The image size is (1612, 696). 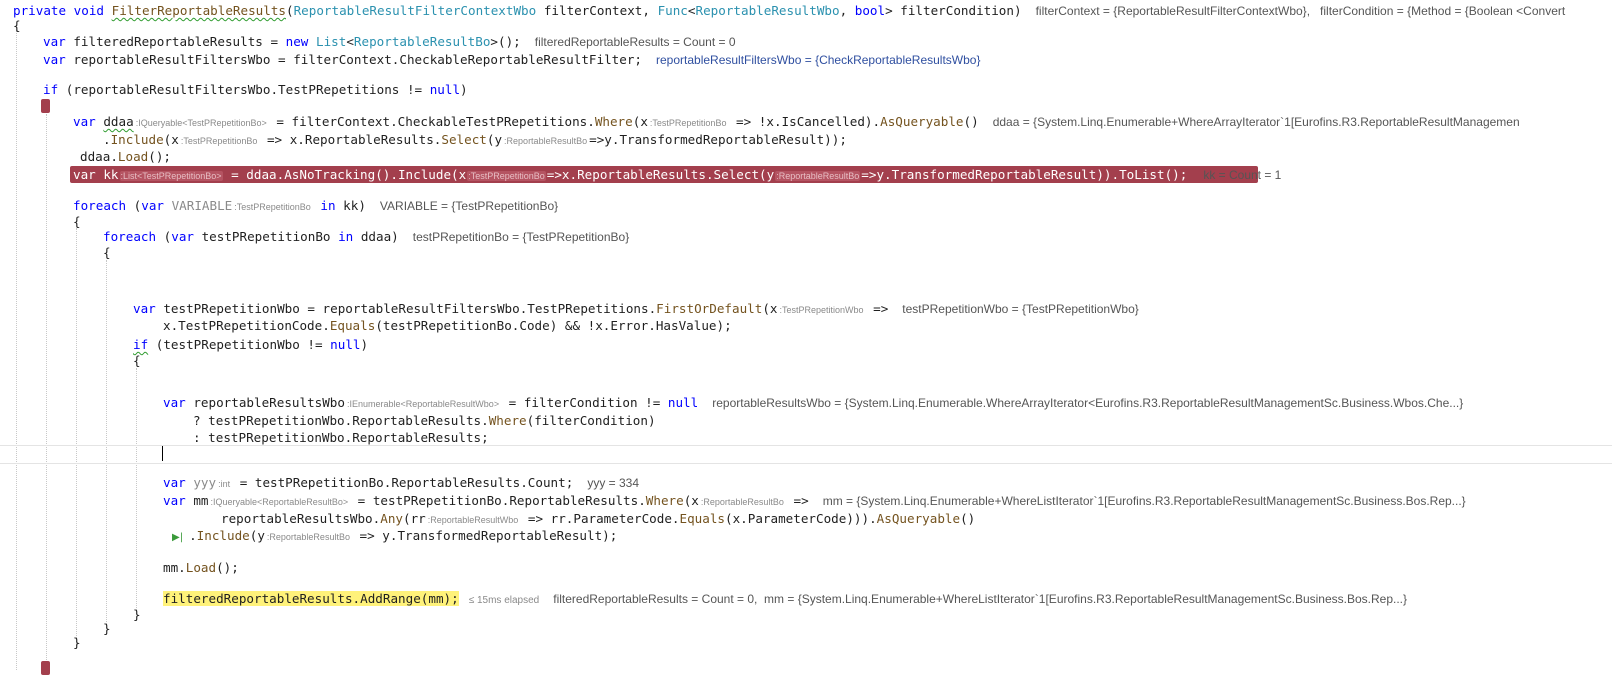 I want to click on perf-tip-elapsed: ≤ 15ms elapsed, so click(x=504, y=600).